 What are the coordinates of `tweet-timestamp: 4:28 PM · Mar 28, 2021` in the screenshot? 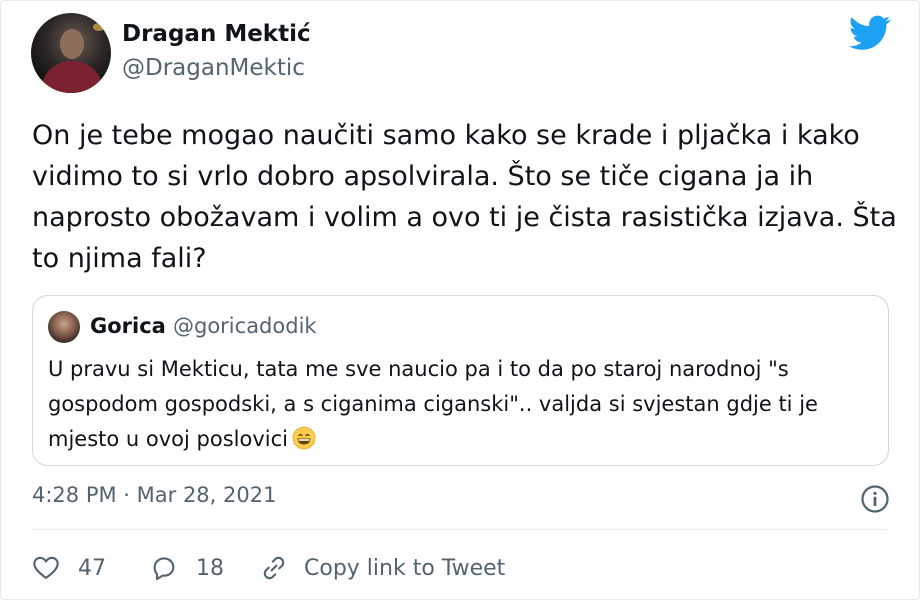 It's located at (154, 495).